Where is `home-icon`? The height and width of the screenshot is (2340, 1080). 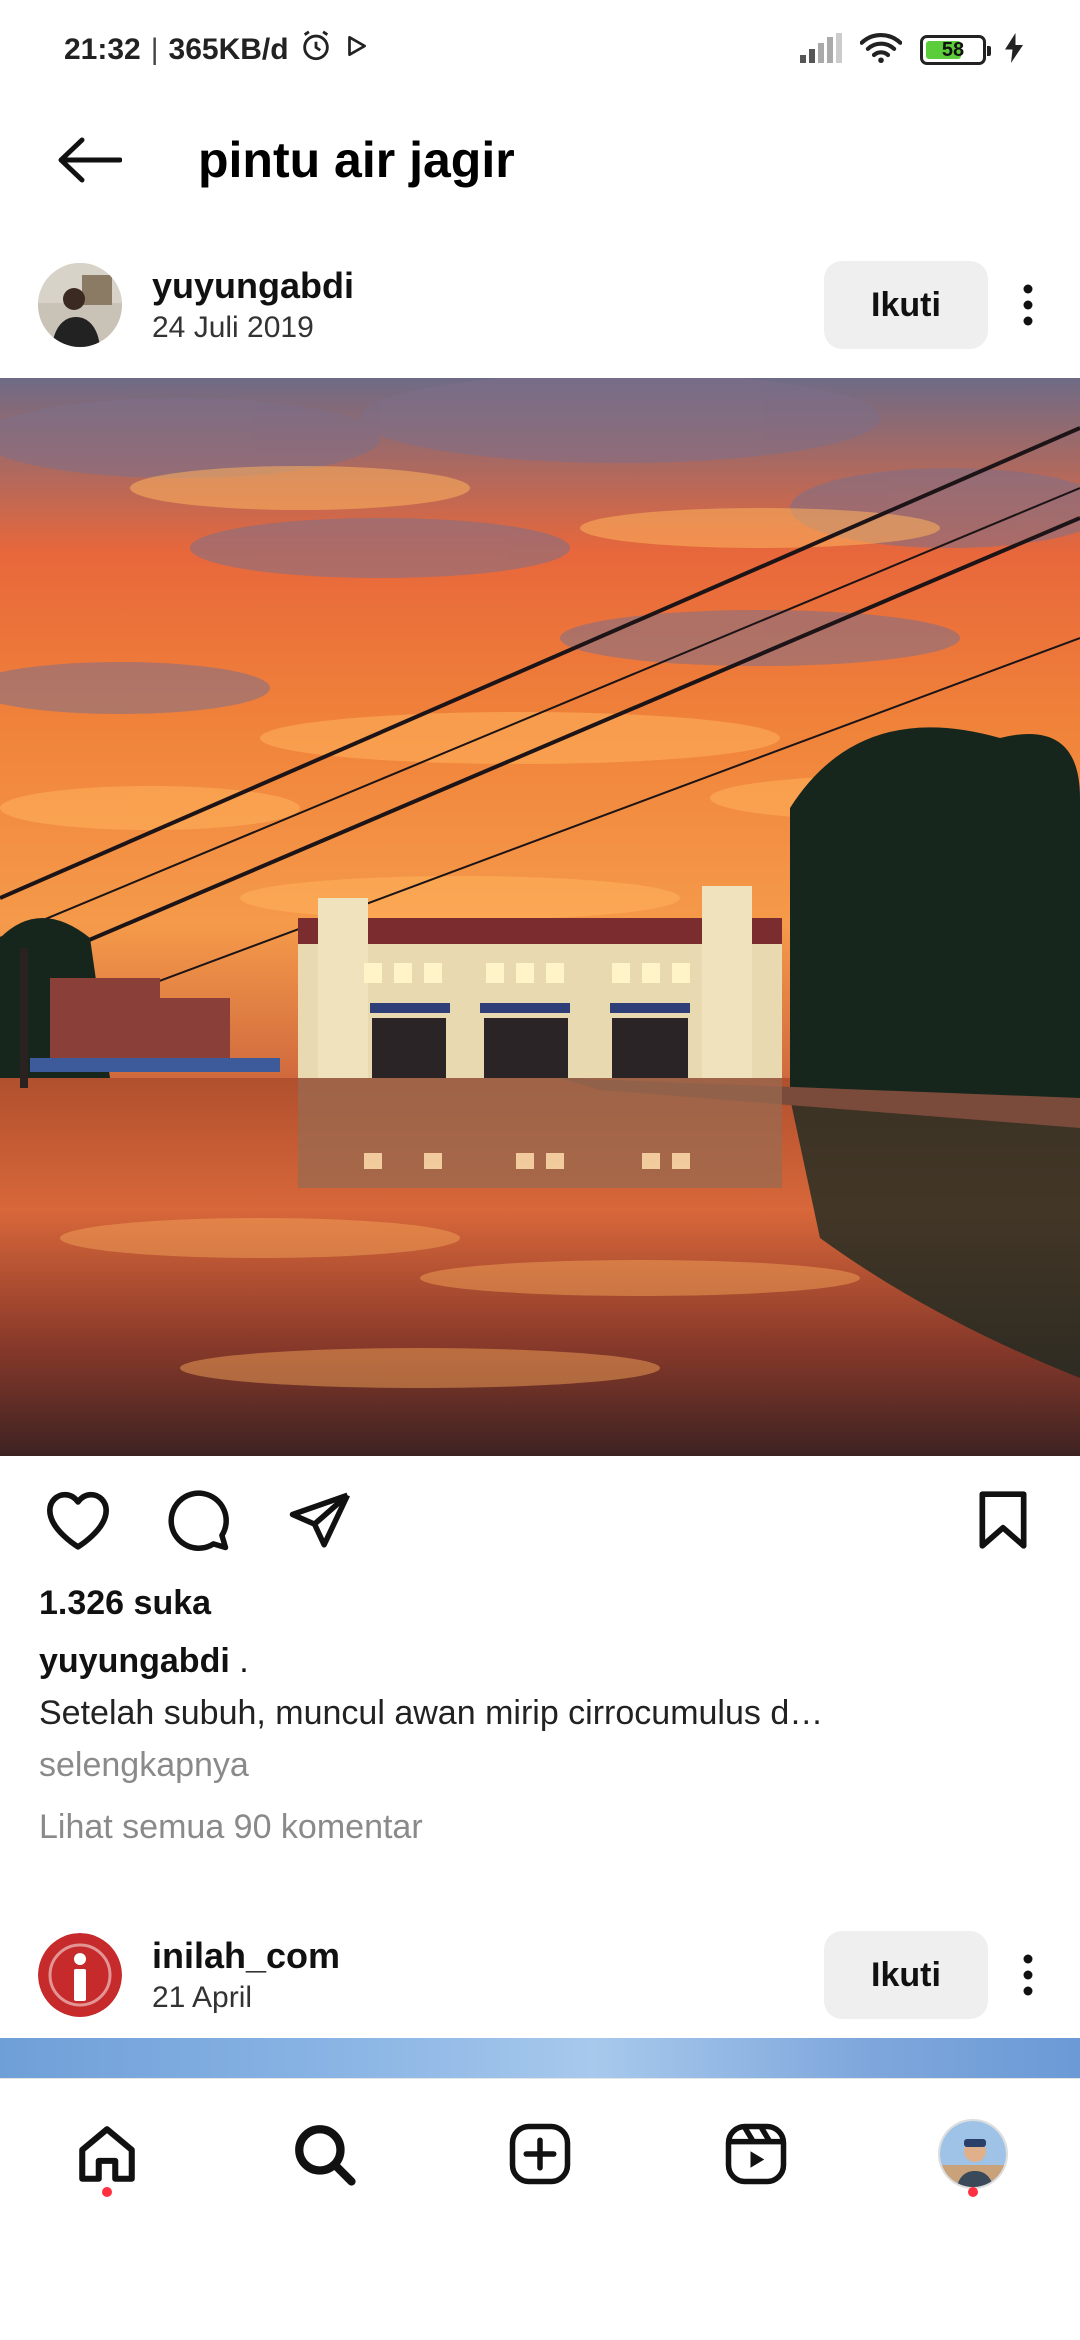
home-icon is located at coordinates (107, 2154).